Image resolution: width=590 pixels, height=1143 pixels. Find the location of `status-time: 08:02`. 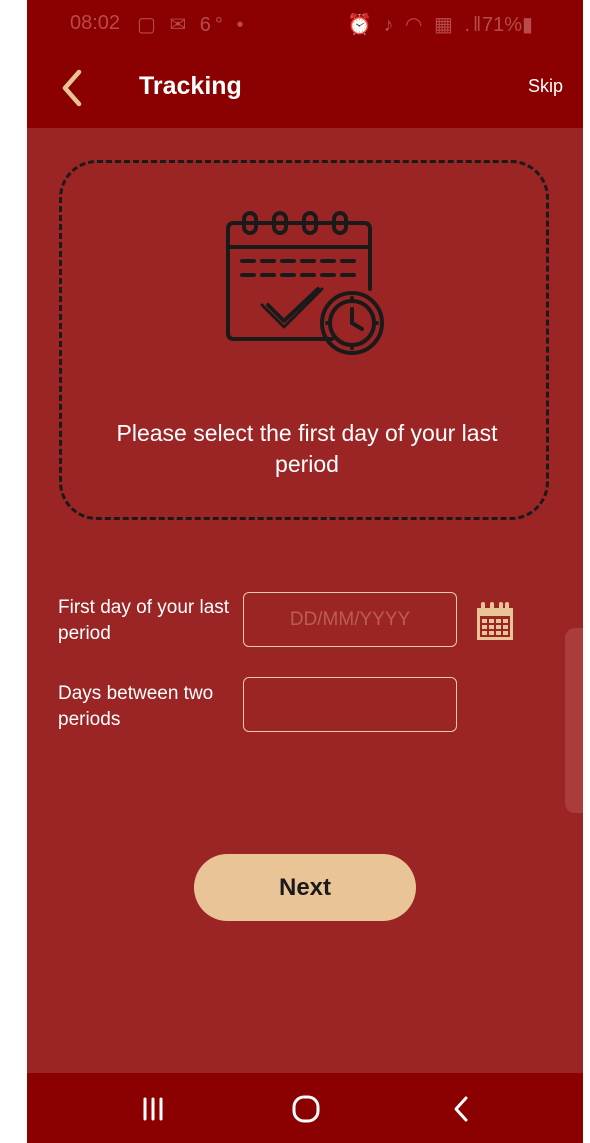

status-time: 08:02 is located at coordinates (95, 23).